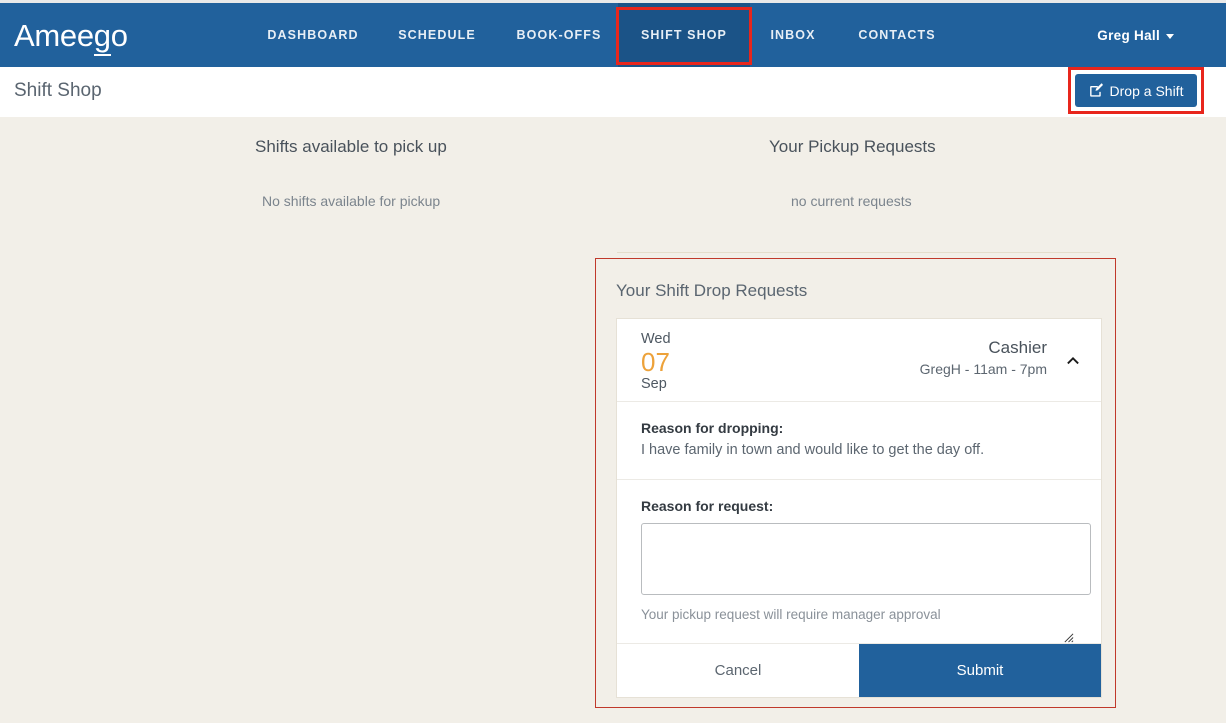 The height and width of the screenshot is (723, 1226). Describe the element at coordinates (983, 358) in the screenshot. I see `shift-role-info: Cashier GregH - 11am - 7pm` at that location.